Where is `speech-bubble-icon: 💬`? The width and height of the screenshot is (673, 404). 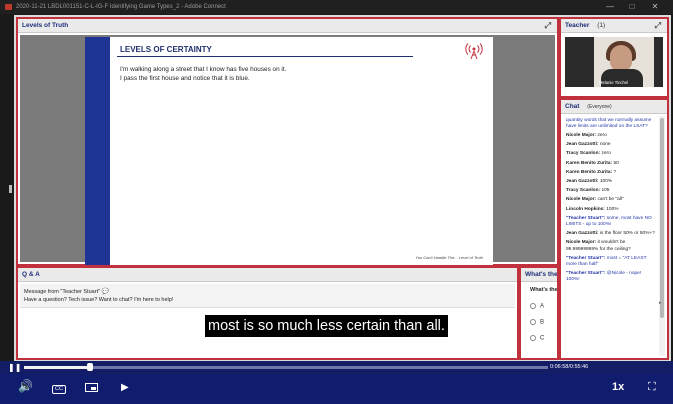
speech-bubble-icon: 💬 is located at coordinates (105, 292).